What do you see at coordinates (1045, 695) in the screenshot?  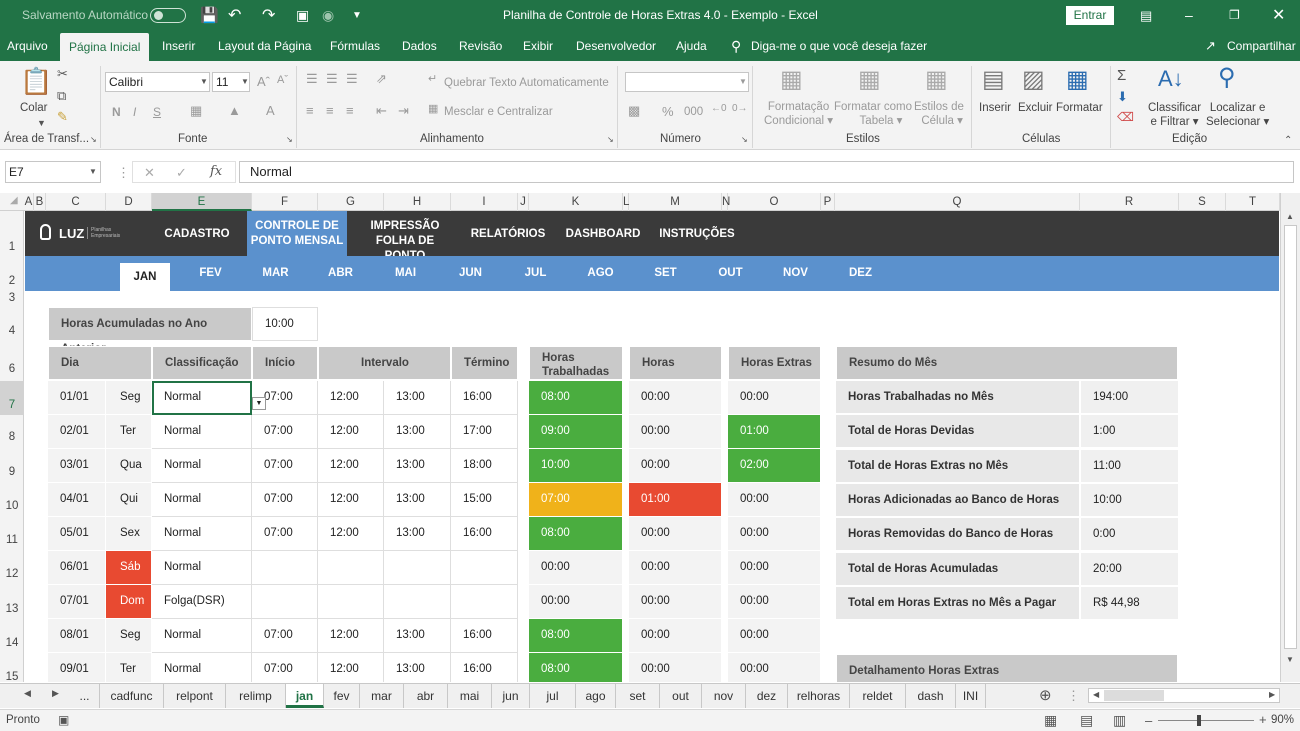 I see `add-sheet-icon: ⊕` at bounding box center [1045, 695].